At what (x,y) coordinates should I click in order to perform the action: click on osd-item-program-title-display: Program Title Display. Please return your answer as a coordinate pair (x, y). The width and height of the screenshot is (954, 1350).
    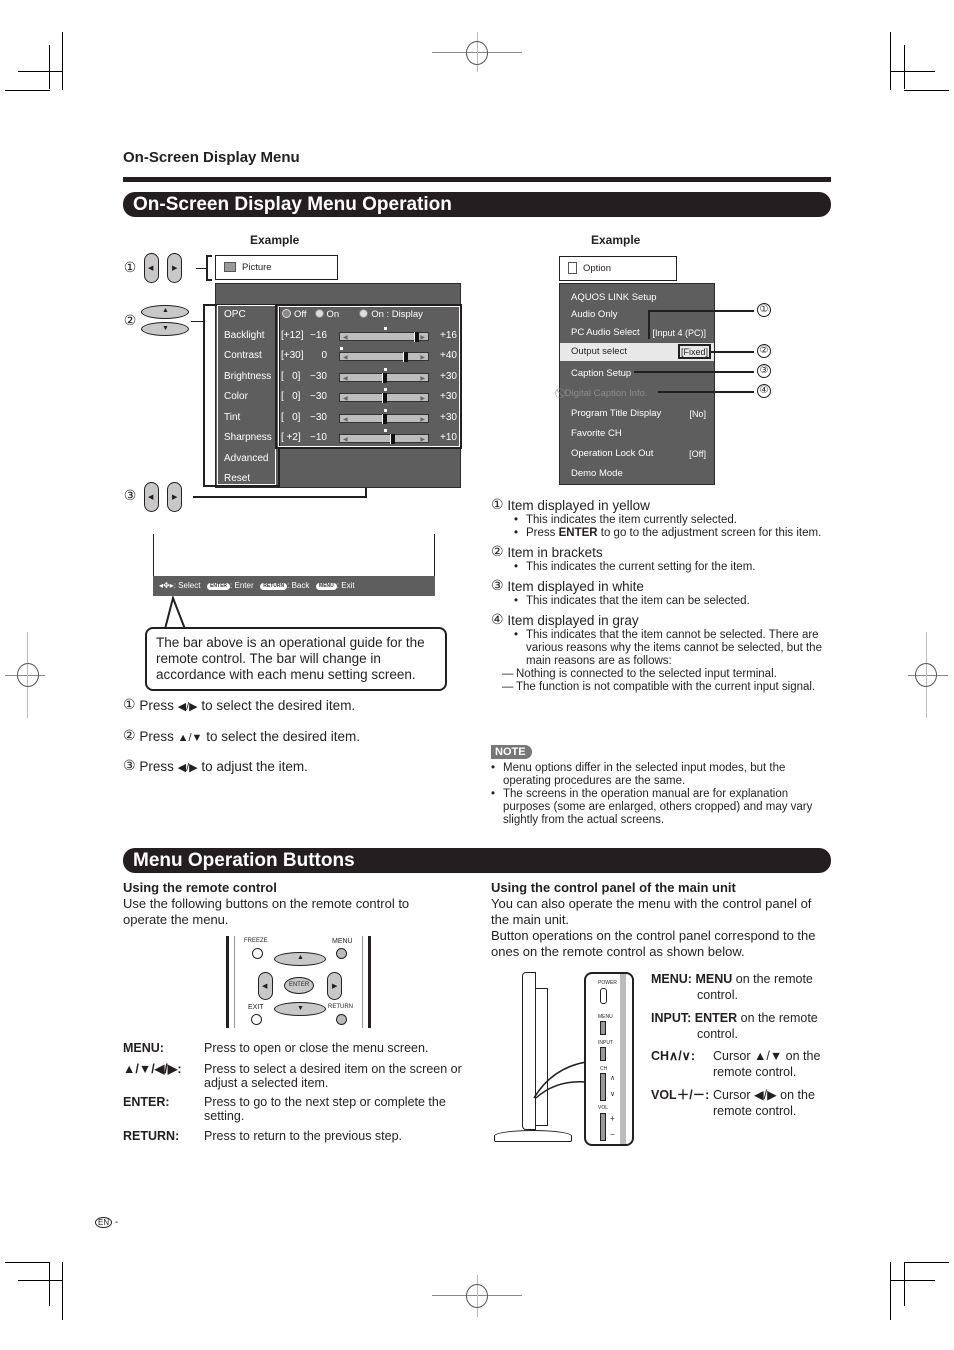
    Looking at the image, I should click on (616, 414).